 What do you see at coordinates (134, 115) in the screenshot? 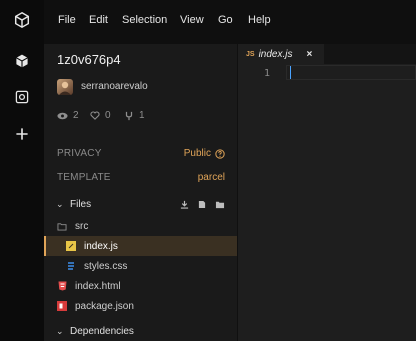
I see `forks-stat: 1` at bounding box center [134, 115].